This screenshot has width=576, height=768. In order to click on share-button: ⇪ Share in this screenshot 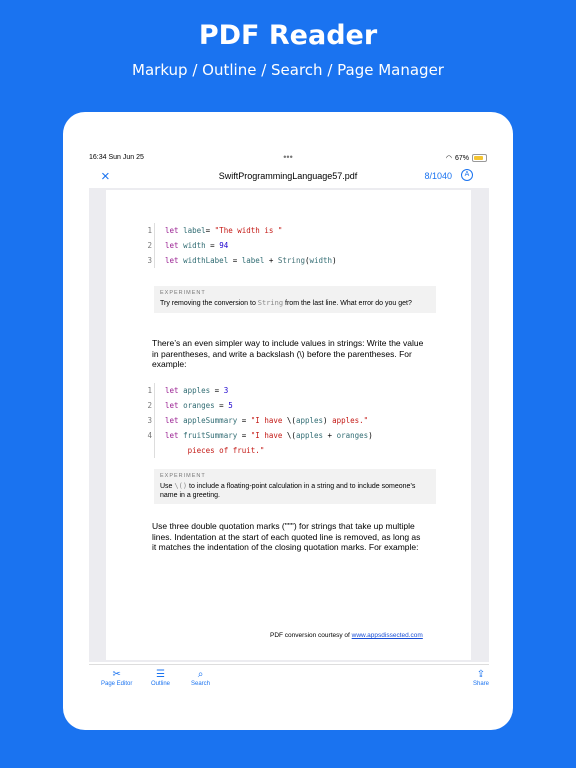, I will do `click(481, 678)`.